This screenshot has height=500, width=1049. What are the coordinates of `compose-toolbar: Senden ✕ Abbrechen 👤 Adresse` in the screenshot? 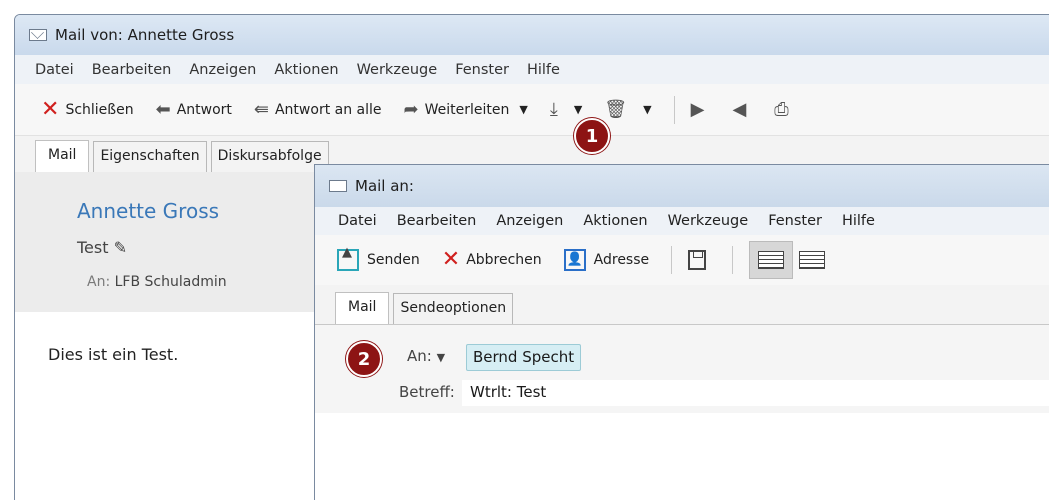 It's located at (682, 260).